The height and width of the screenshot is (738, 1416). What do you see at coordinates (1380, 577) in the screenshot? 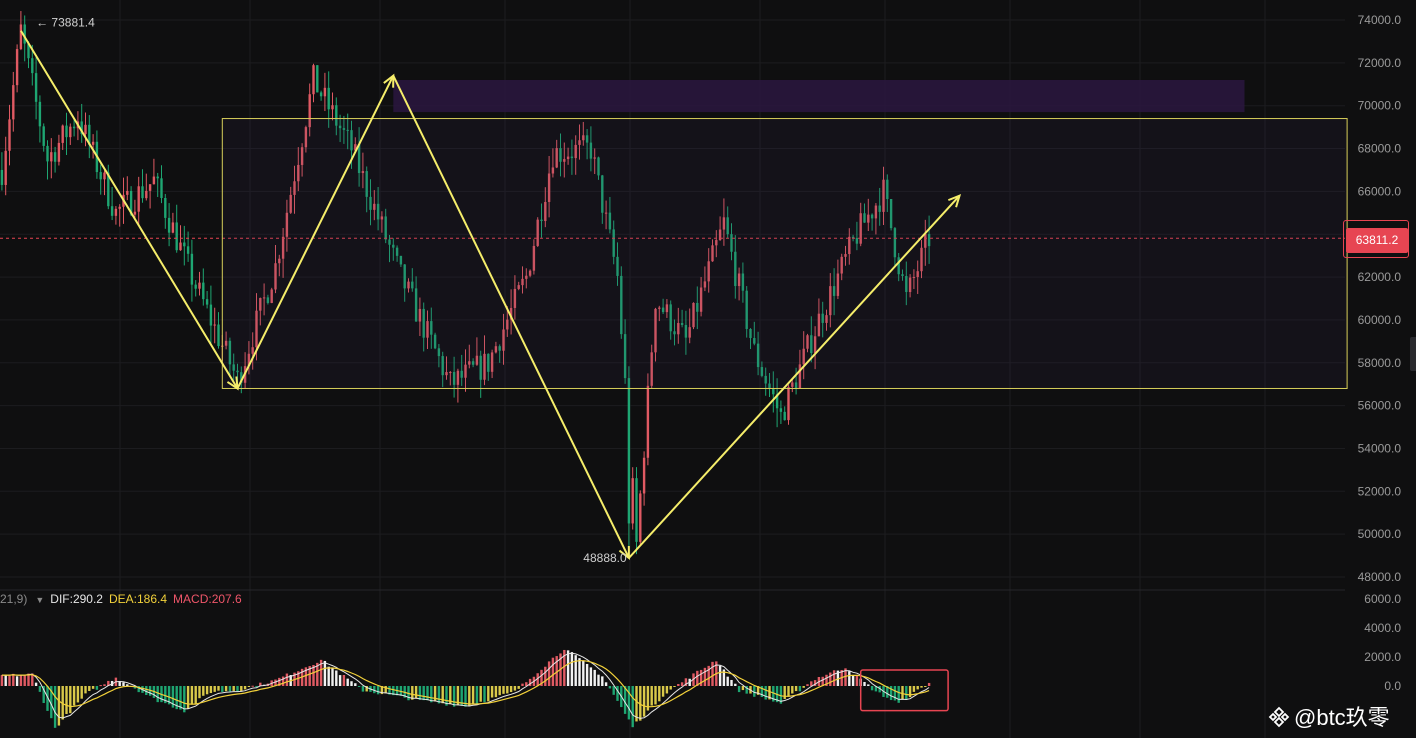
I see `price-tick-label: 48000.0` at bounding box center [1380, 577].